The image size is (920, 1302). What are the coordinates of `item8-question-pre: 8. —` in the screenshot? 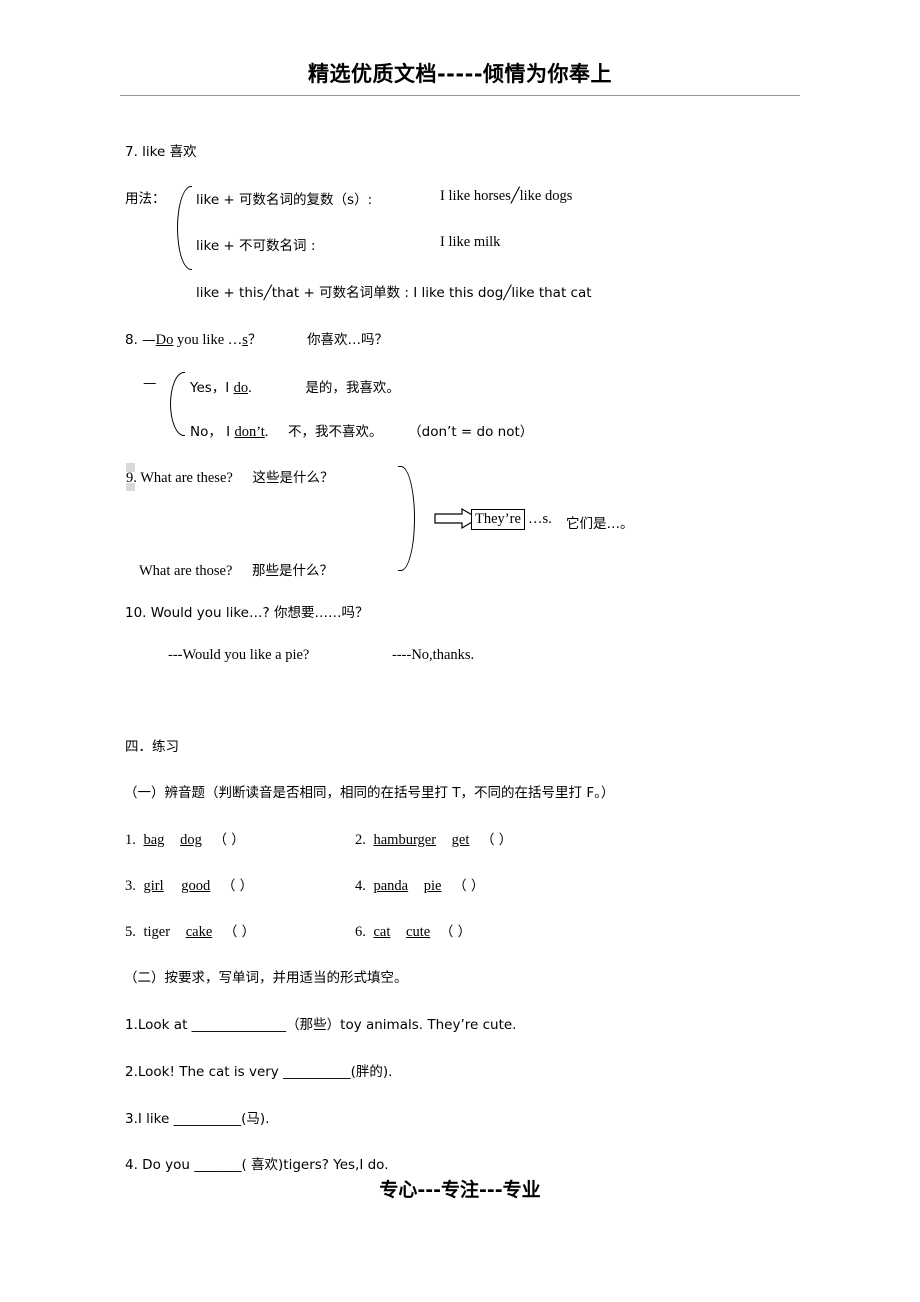 It's located at (140, 340).